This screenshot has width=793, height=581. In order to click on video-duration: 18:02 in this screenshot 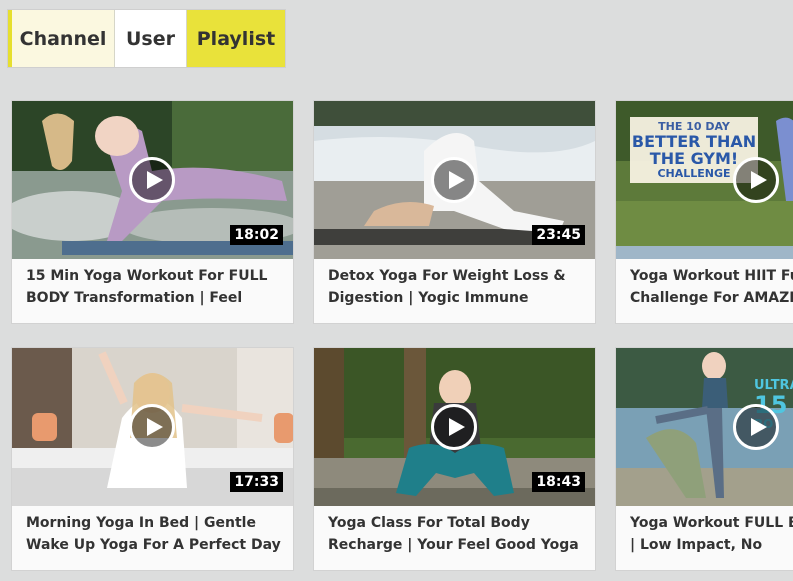, I will do `click(256, 235)`.